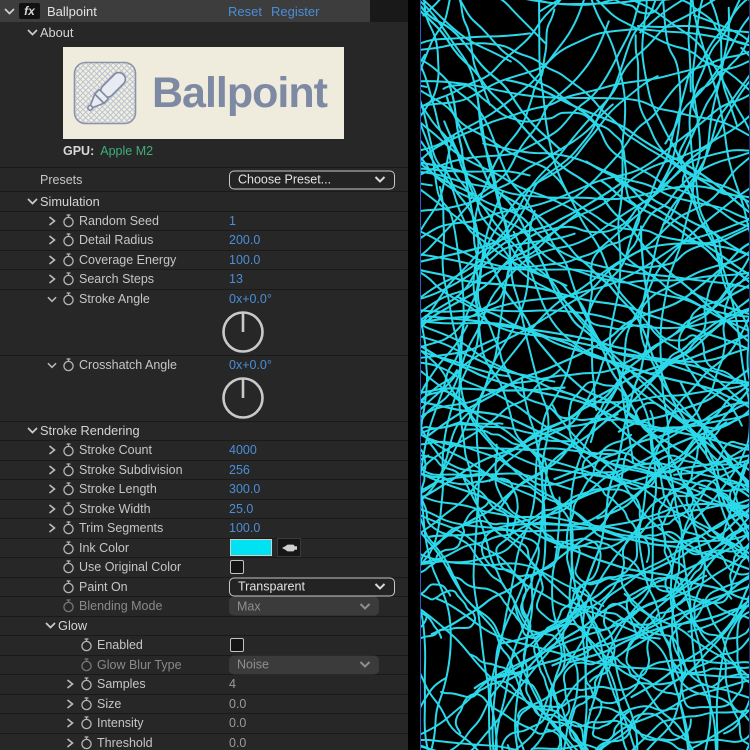 The height and width of the screenshot is (750, 750). What do you see at coordinates (236, 279) in the screenshot?
I see `param-value: 13` at bounding box center [236, 279].